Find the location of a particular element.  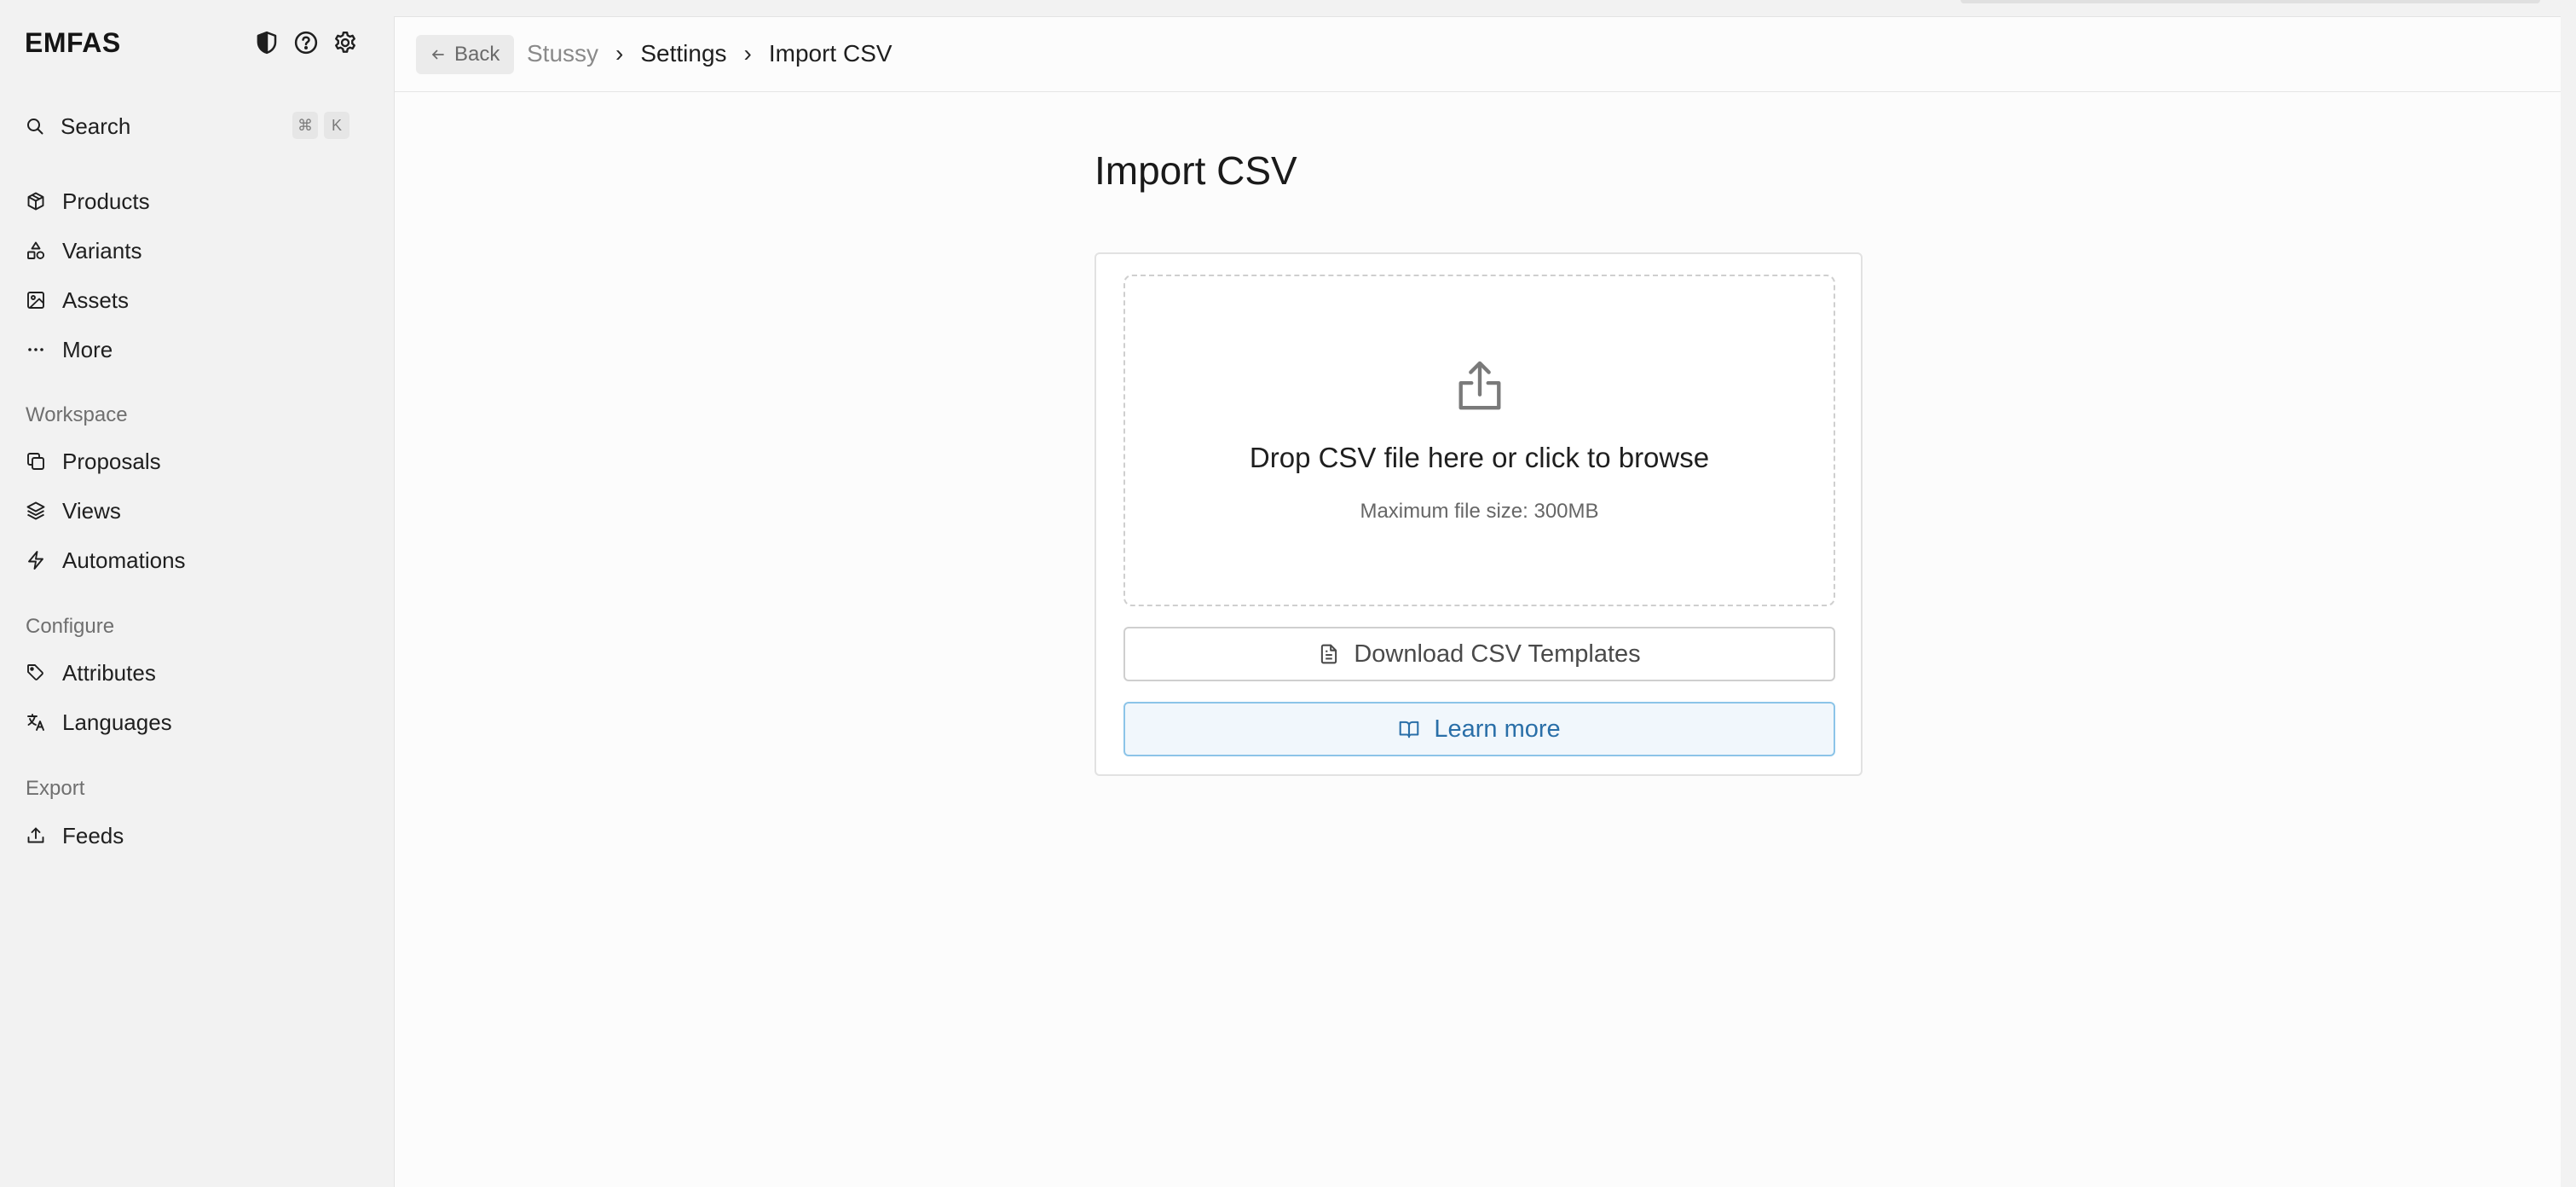

header-icons is located at coordinates (306, 42).